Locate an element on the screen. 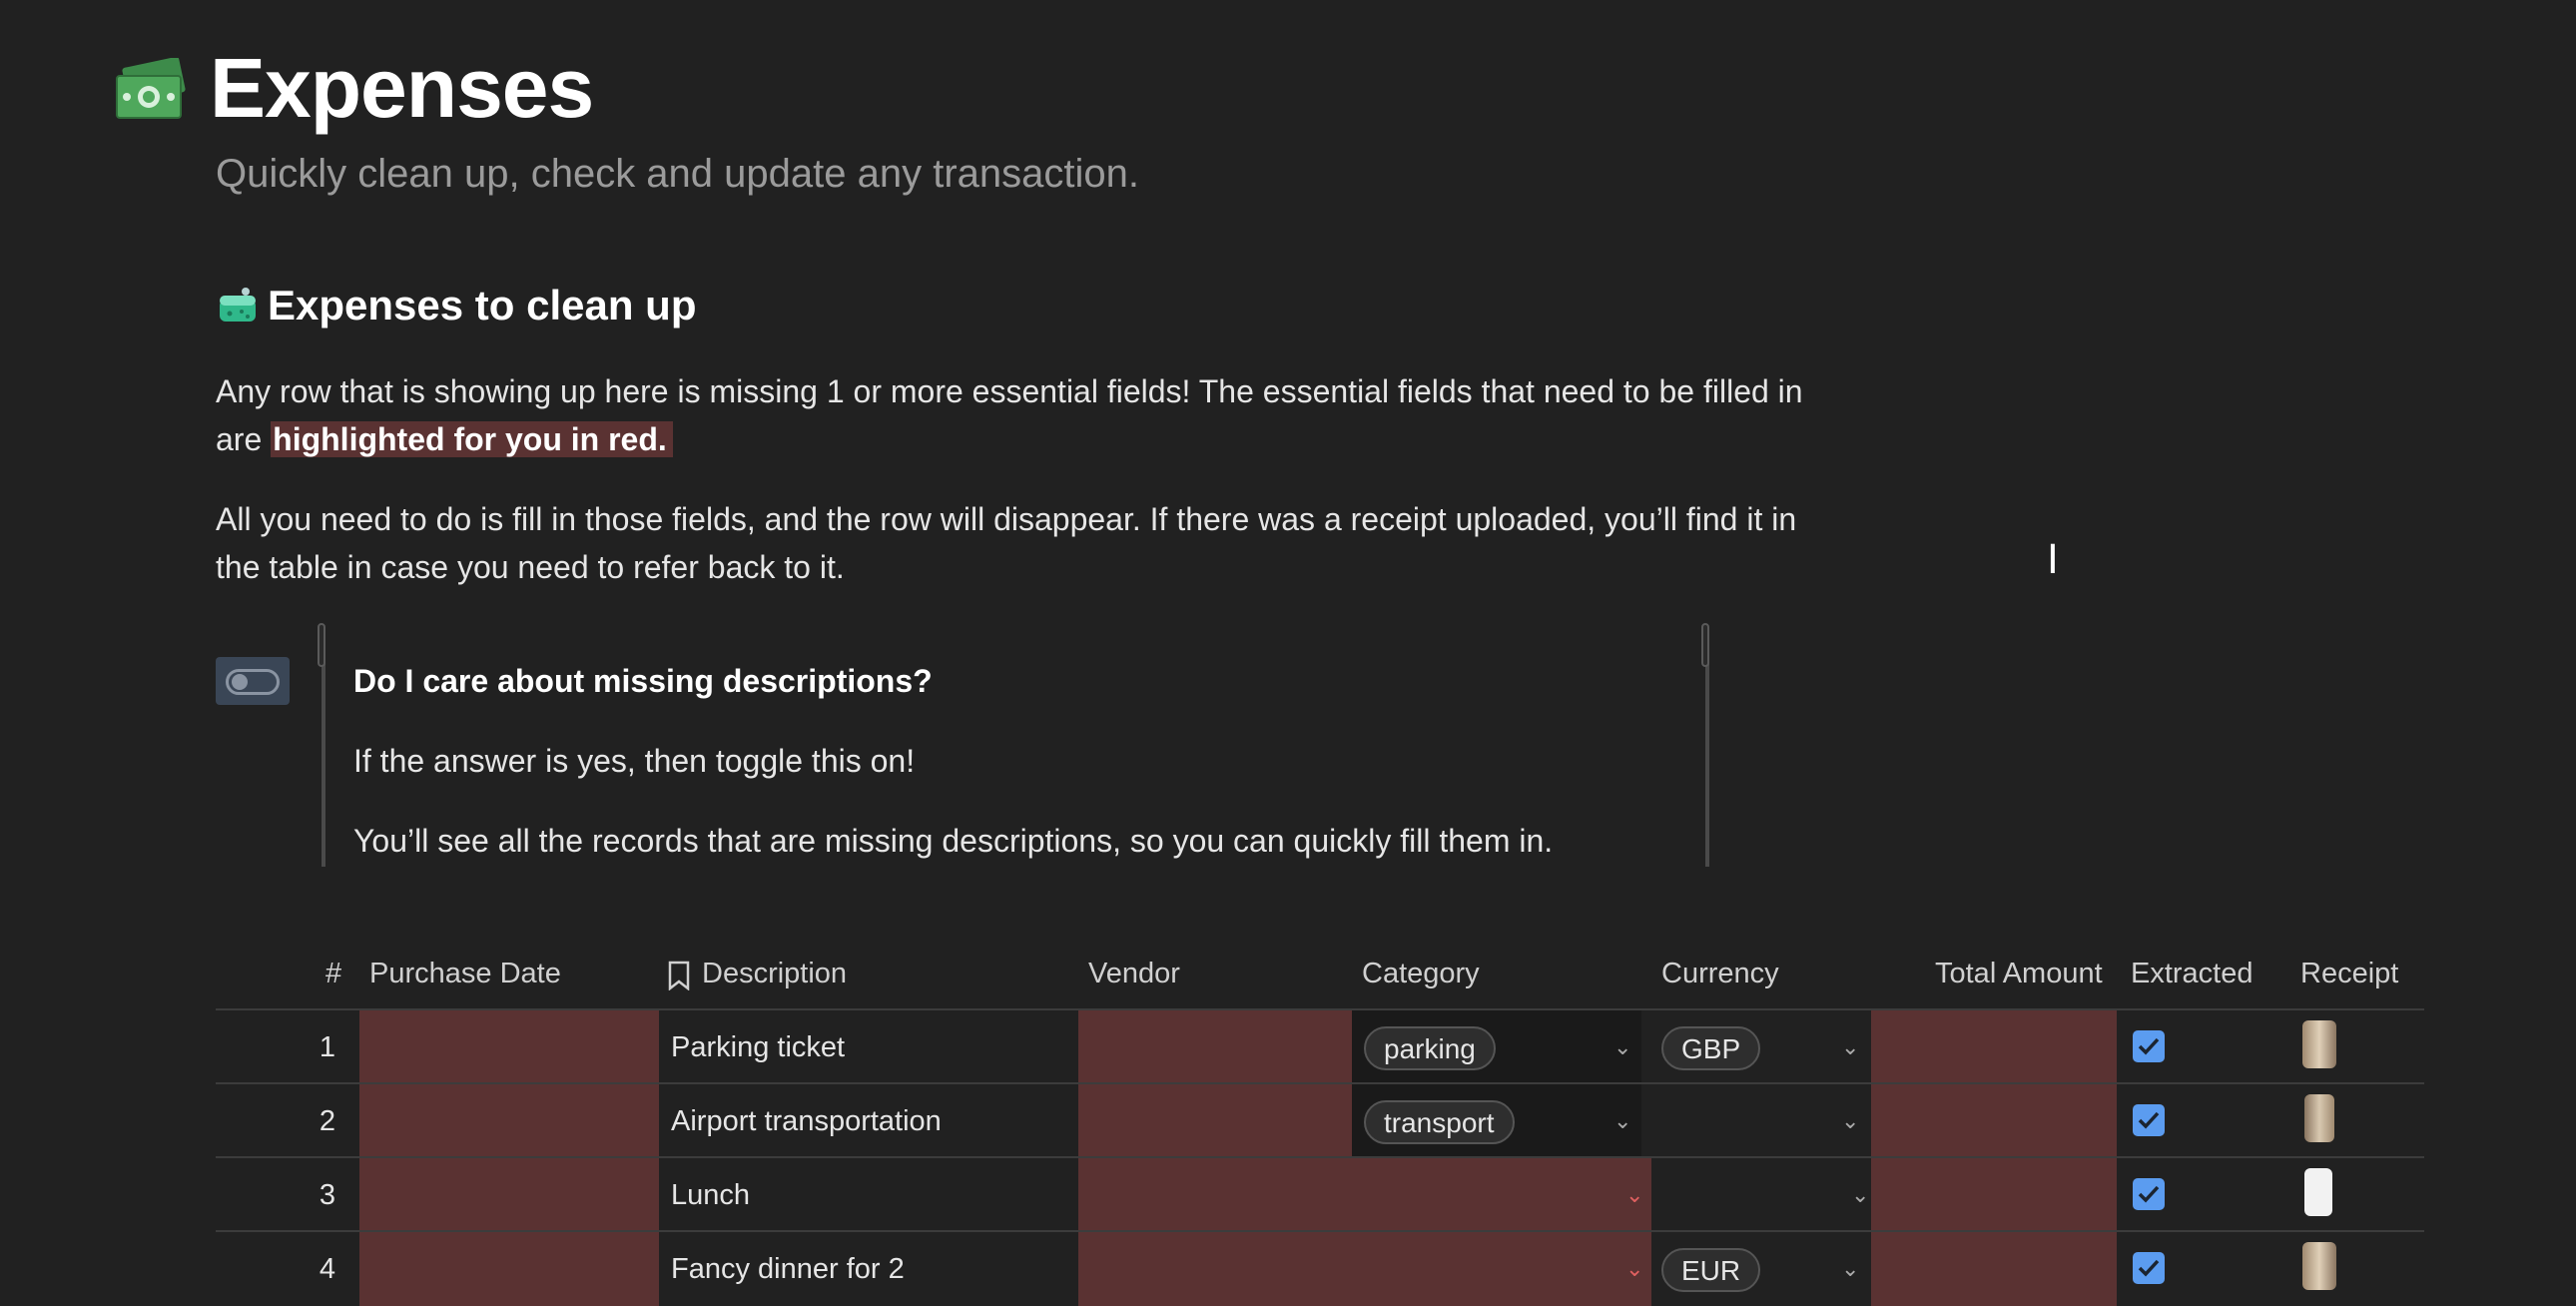 The width and height of the screenshot is (2576, 1306). row-number: 1 is located at coordinates (327, 1047).